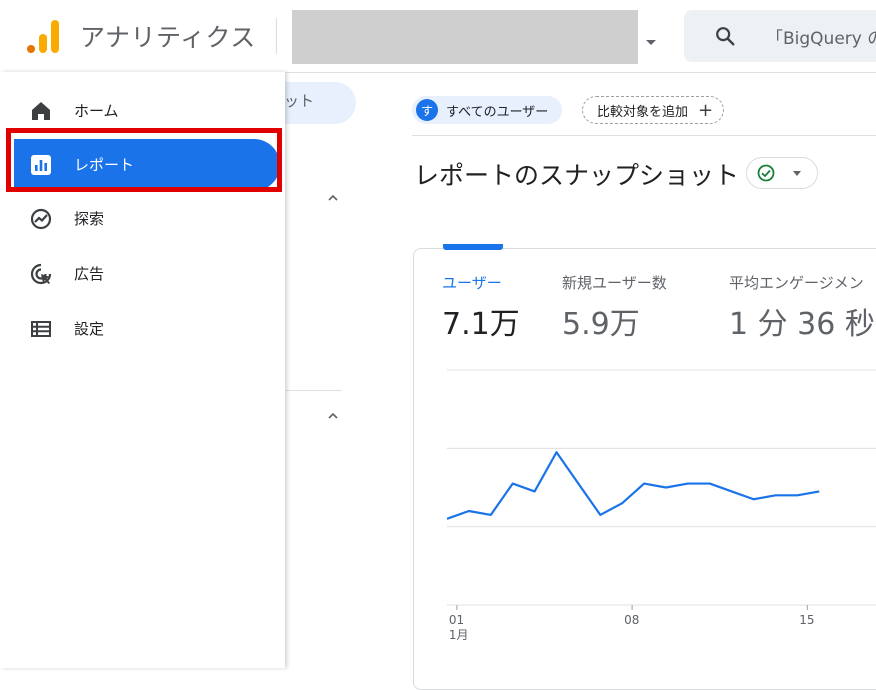 The height and width of the screenshot is (690, 876). What do you see at coordinates (147, 165) in the screenshot?
I see `sidebar-item-reports: レポート` at bounding box center [147, 165].